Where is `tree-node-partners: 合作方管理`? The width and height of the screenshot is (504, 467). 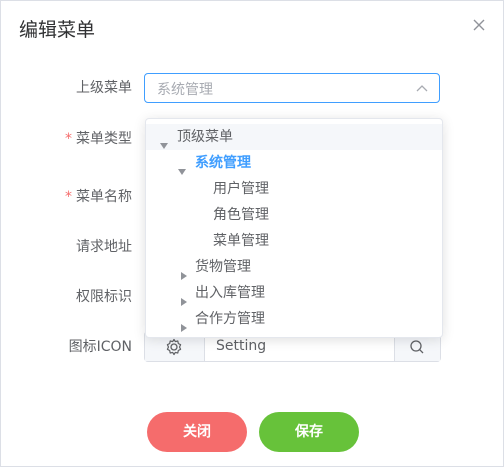
tree-node-partners: 合作方管理 is located at coordinates (294, 319).